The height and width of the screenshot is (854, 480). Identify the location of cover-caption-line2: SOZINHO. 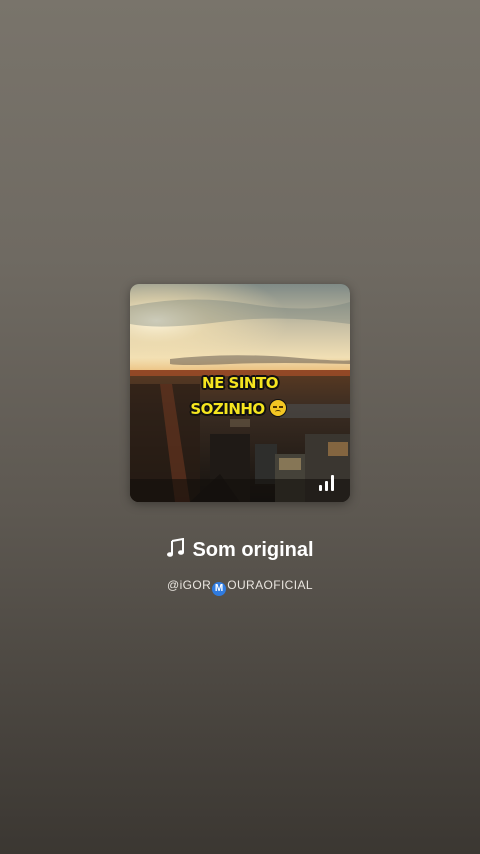
(239, 409).